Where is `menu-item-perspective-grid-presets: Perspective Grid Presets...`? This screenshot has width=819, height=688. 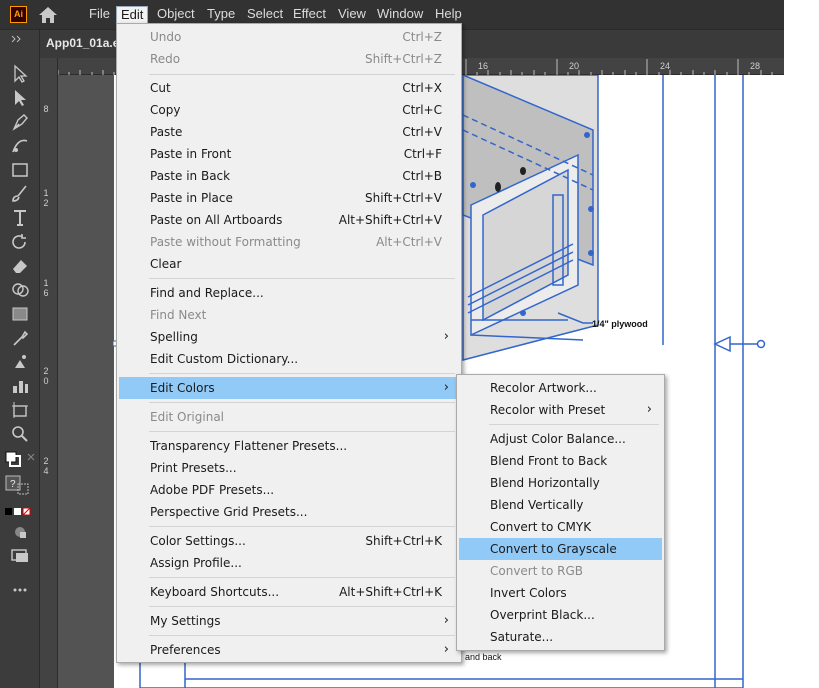
menu-item-perspective-grid-presets: Perspective Grid Presets... is located at coordinates (289, 512).